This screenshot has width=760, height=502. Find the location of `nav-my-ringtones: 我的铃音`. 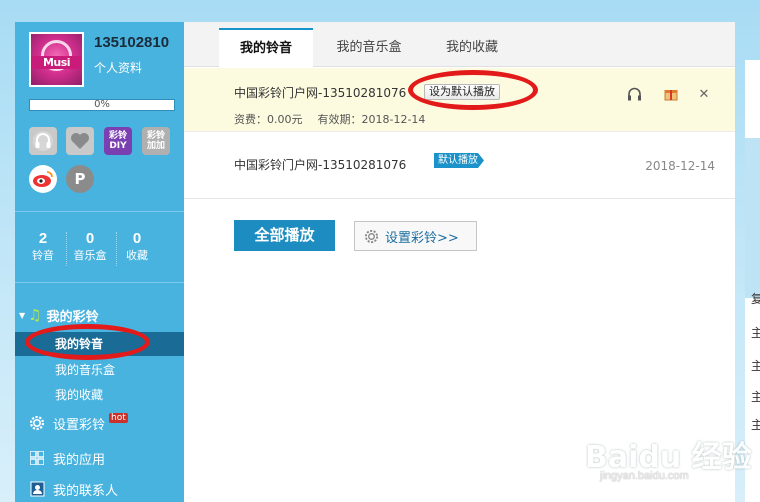

nav-my-ringtones: 我的铃音 is located at coordinates (99, 344).